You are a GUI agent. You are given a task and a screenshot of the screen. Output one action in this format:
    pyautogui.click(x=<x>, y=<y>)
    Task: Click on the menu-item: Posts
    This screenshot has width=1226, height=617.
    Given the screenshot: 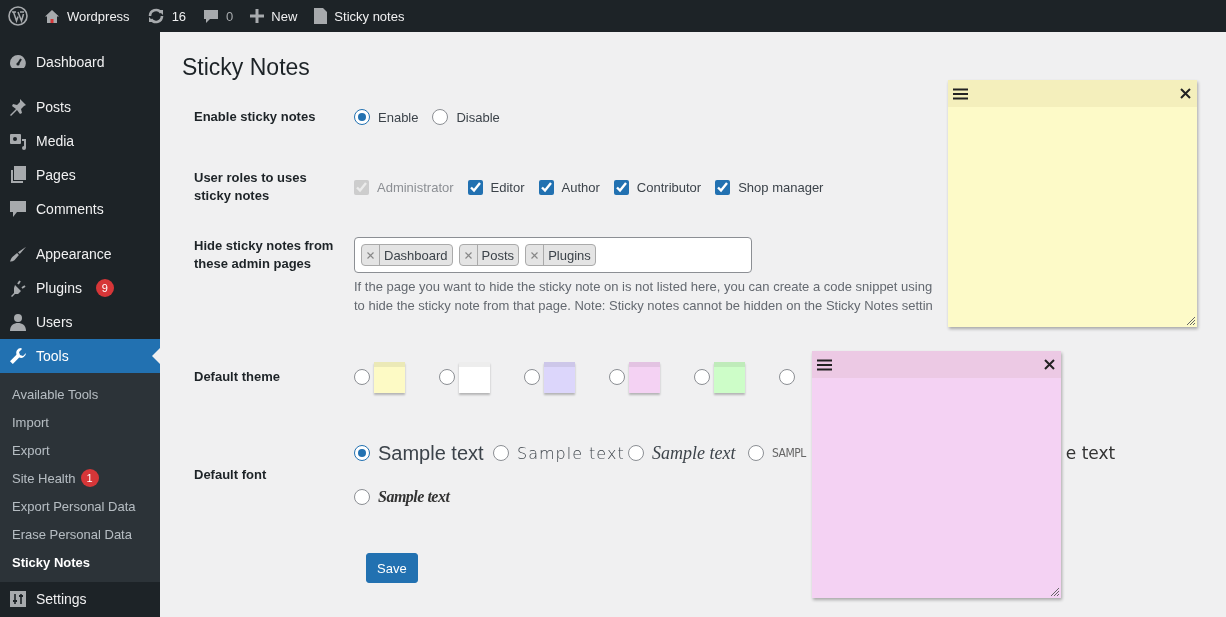 What is the action you would take?
    pyautogui.click(x=80, y=107)
    